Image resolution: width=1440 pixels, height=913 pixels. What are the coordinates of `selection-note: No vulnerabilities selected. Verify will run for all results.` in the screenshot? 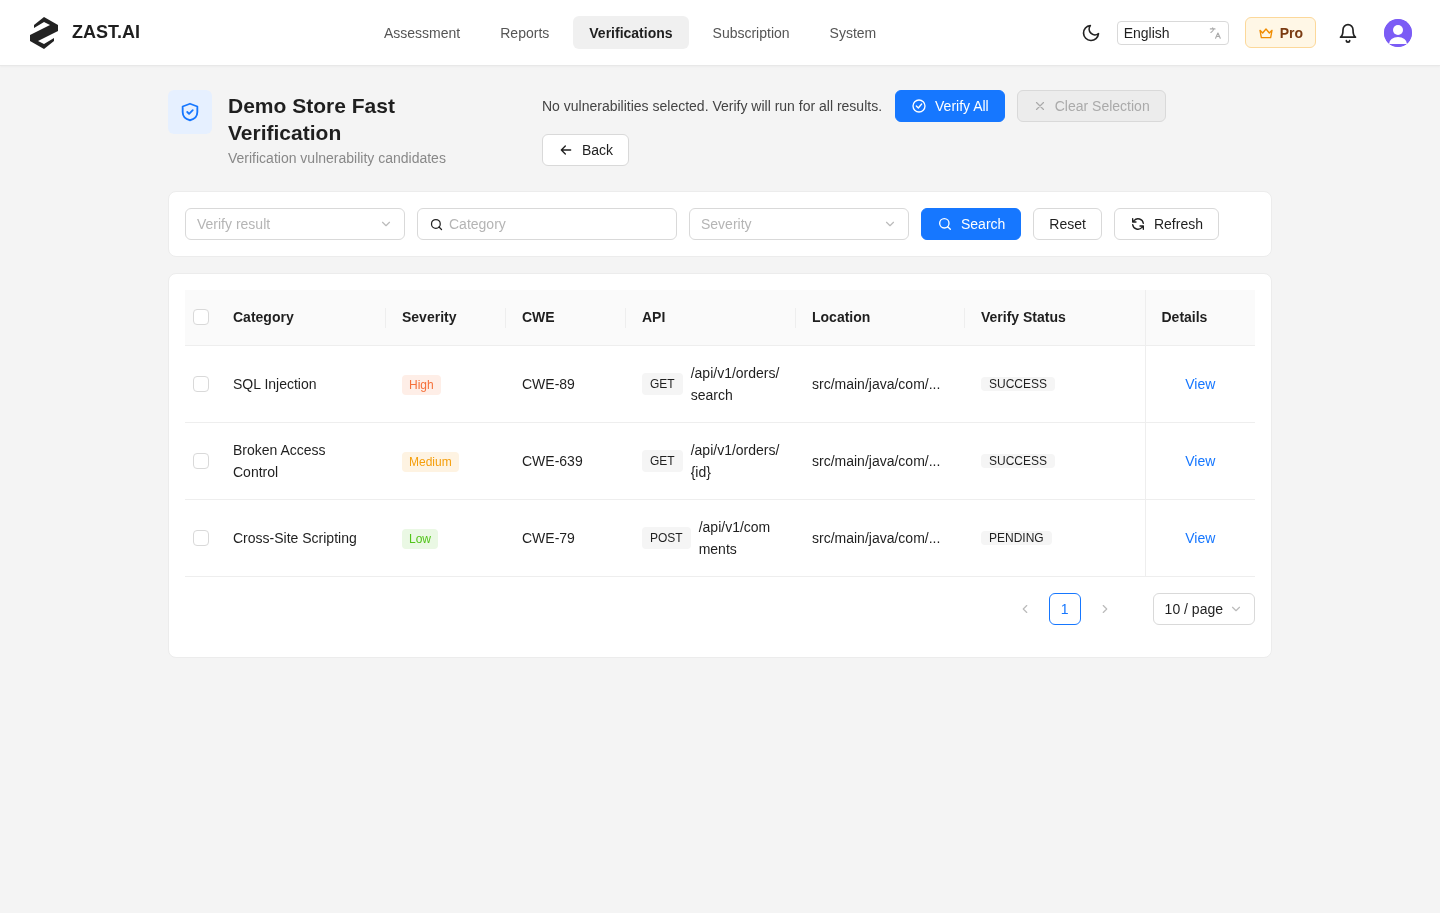 It's located at (712, 106).